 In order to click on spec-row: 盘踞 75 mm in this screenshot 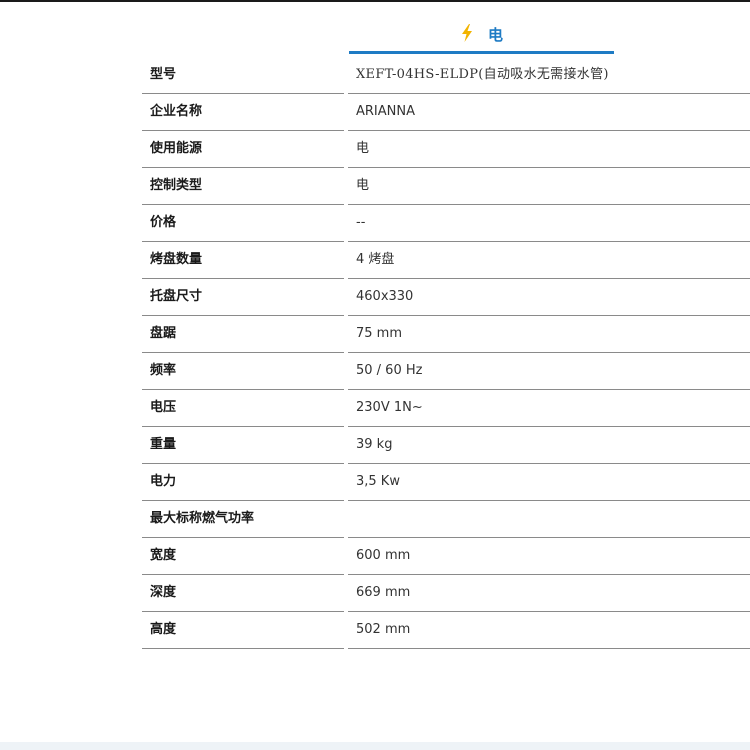, I will do `click(446, 334)`.